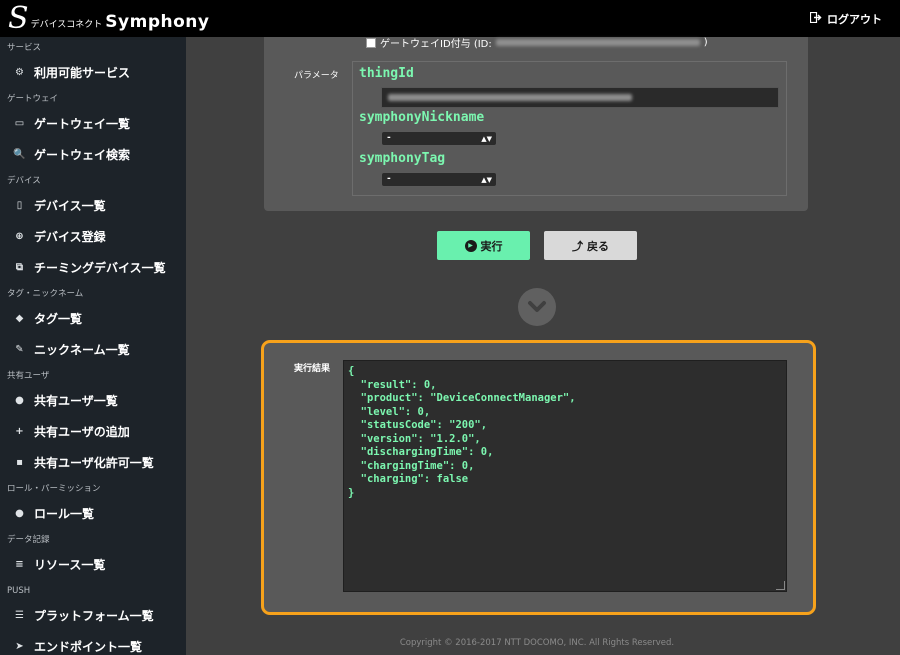  I want to click on sidebar-item: ⚙ 利用可能サービス, so click(93, 72).